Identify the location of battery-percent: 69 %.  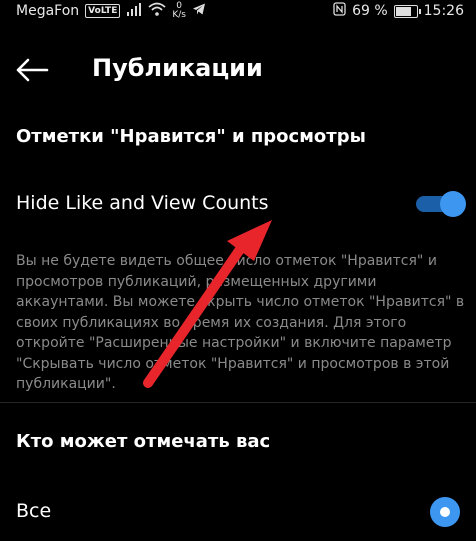
(370, 11).